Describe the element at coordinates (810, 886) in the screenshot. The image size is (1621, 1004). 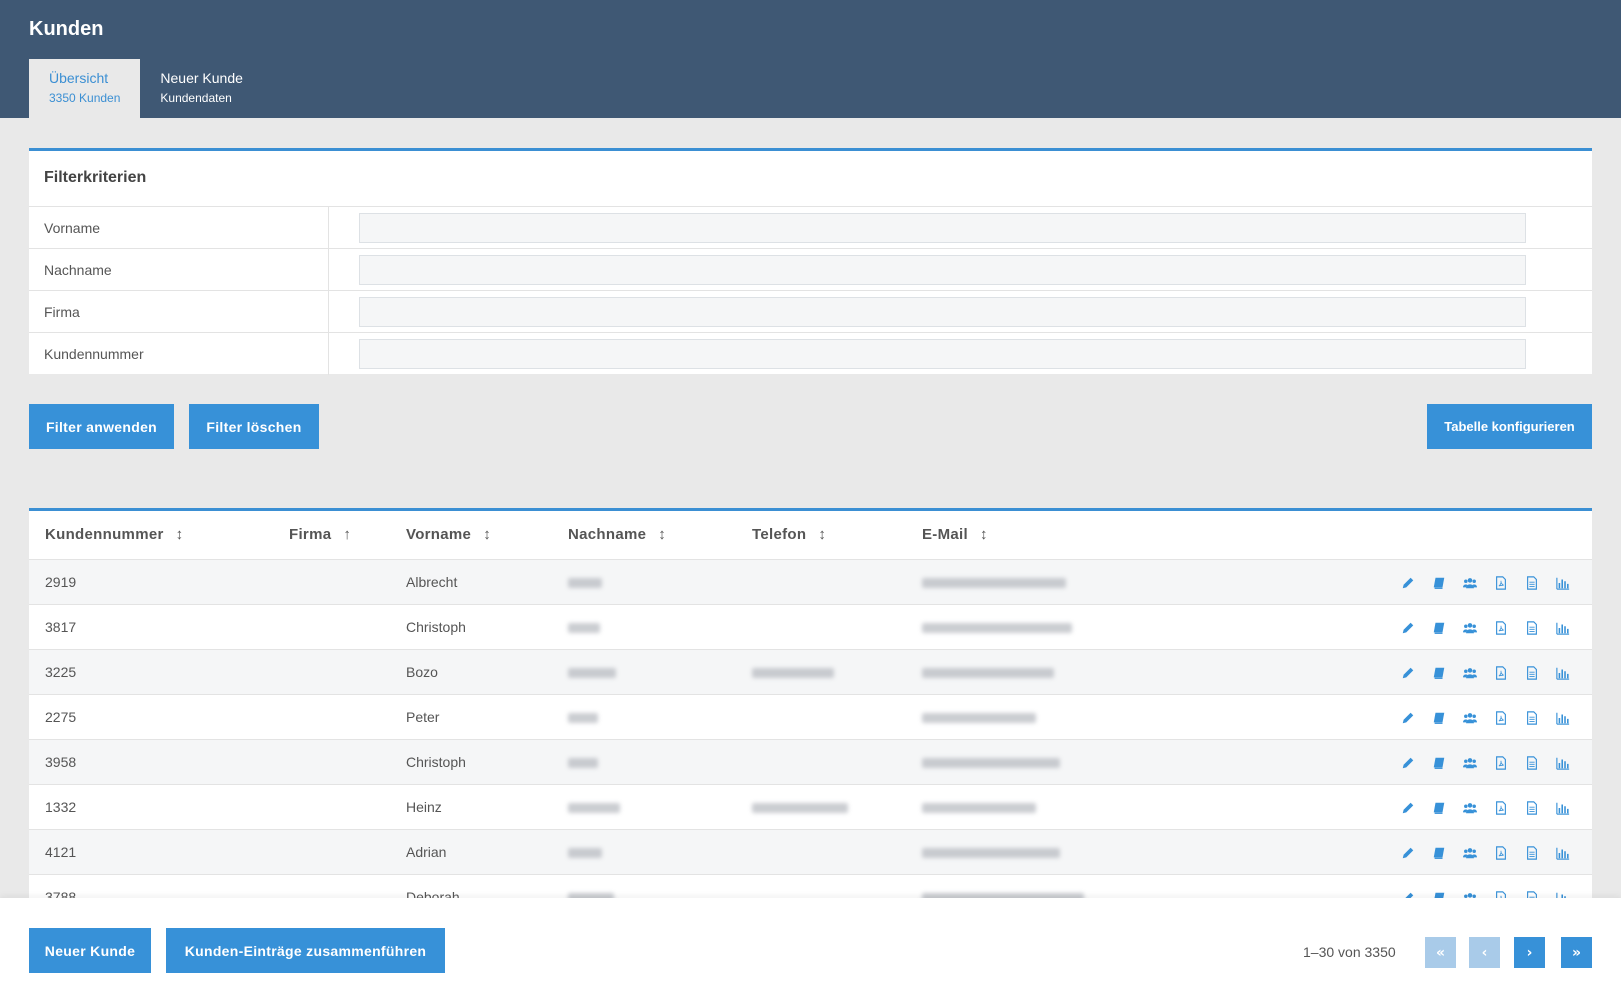
I see `table-row: 3788 Deborah` at that location.